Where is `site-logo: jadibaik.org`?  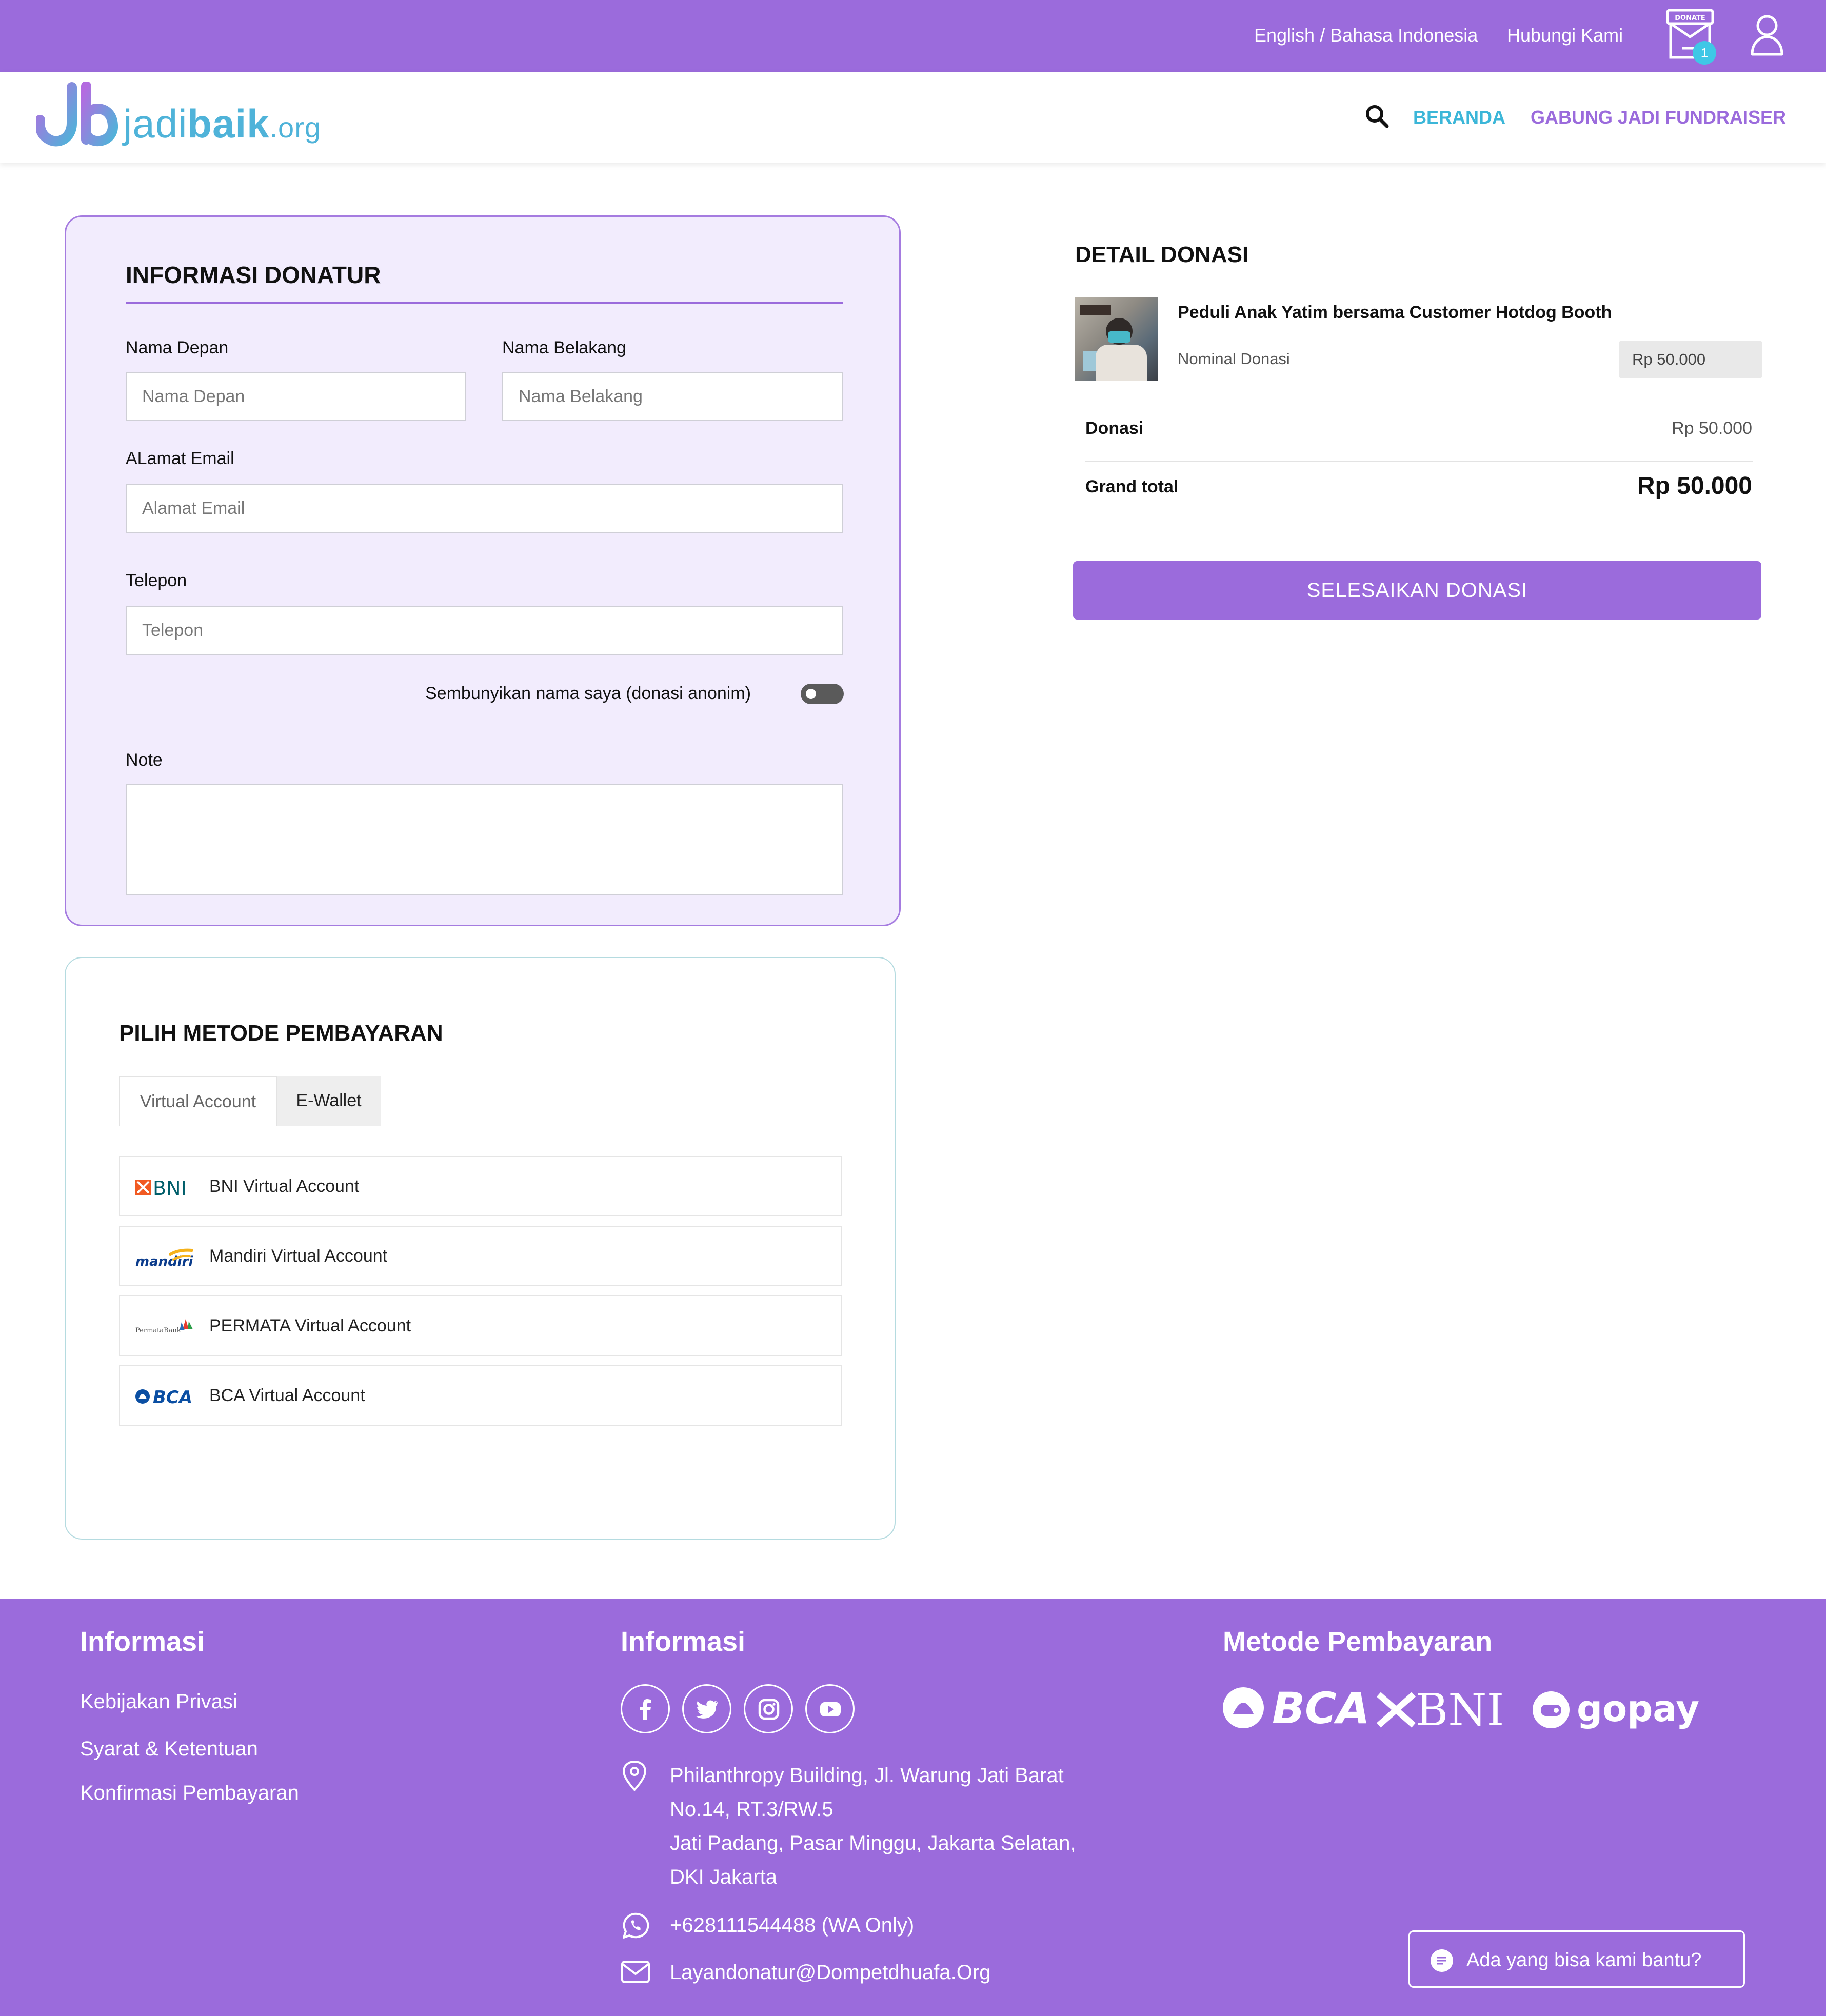
site-logo: jadibaik.org is located at coordinates (190, 115).